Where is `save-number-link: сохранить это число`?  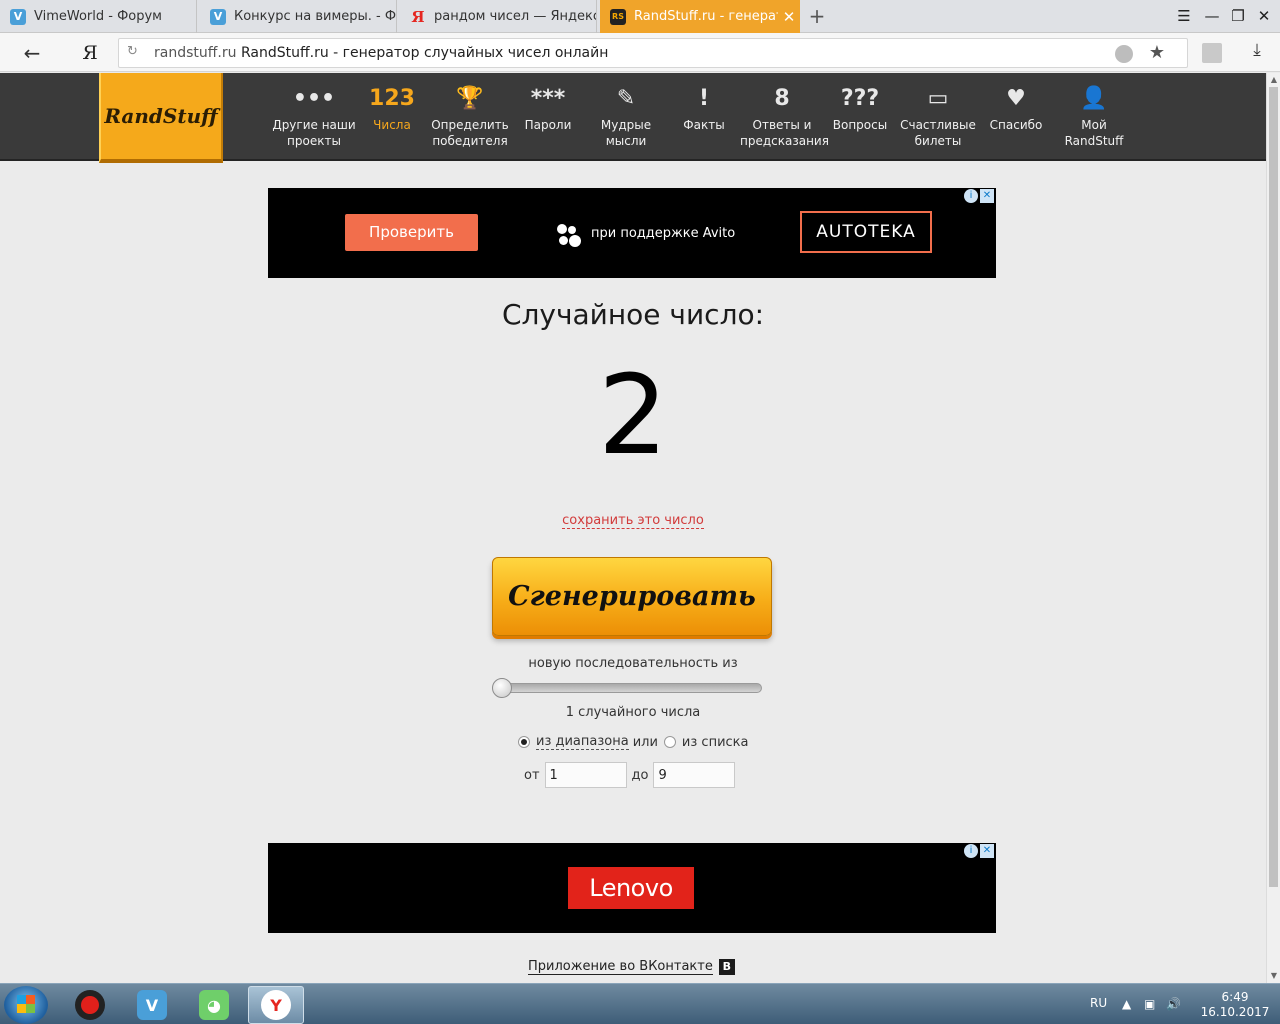 save-number-link: сохранить это число is located at coordinates (633, 521).